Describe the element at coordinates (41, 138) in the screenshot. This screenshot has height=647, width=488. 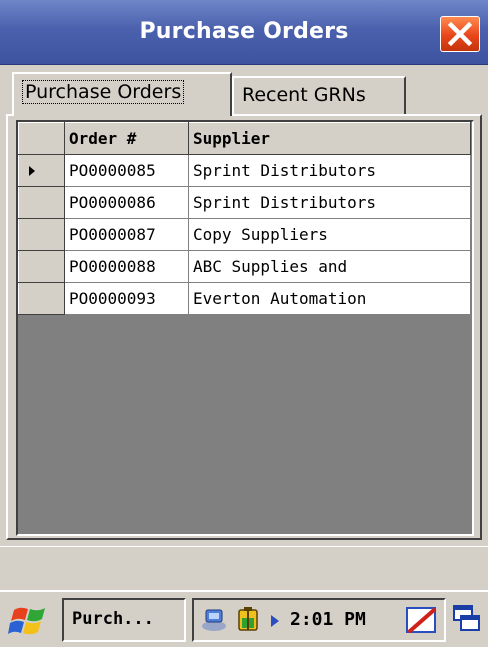
I see `row-header-corner` at that location.